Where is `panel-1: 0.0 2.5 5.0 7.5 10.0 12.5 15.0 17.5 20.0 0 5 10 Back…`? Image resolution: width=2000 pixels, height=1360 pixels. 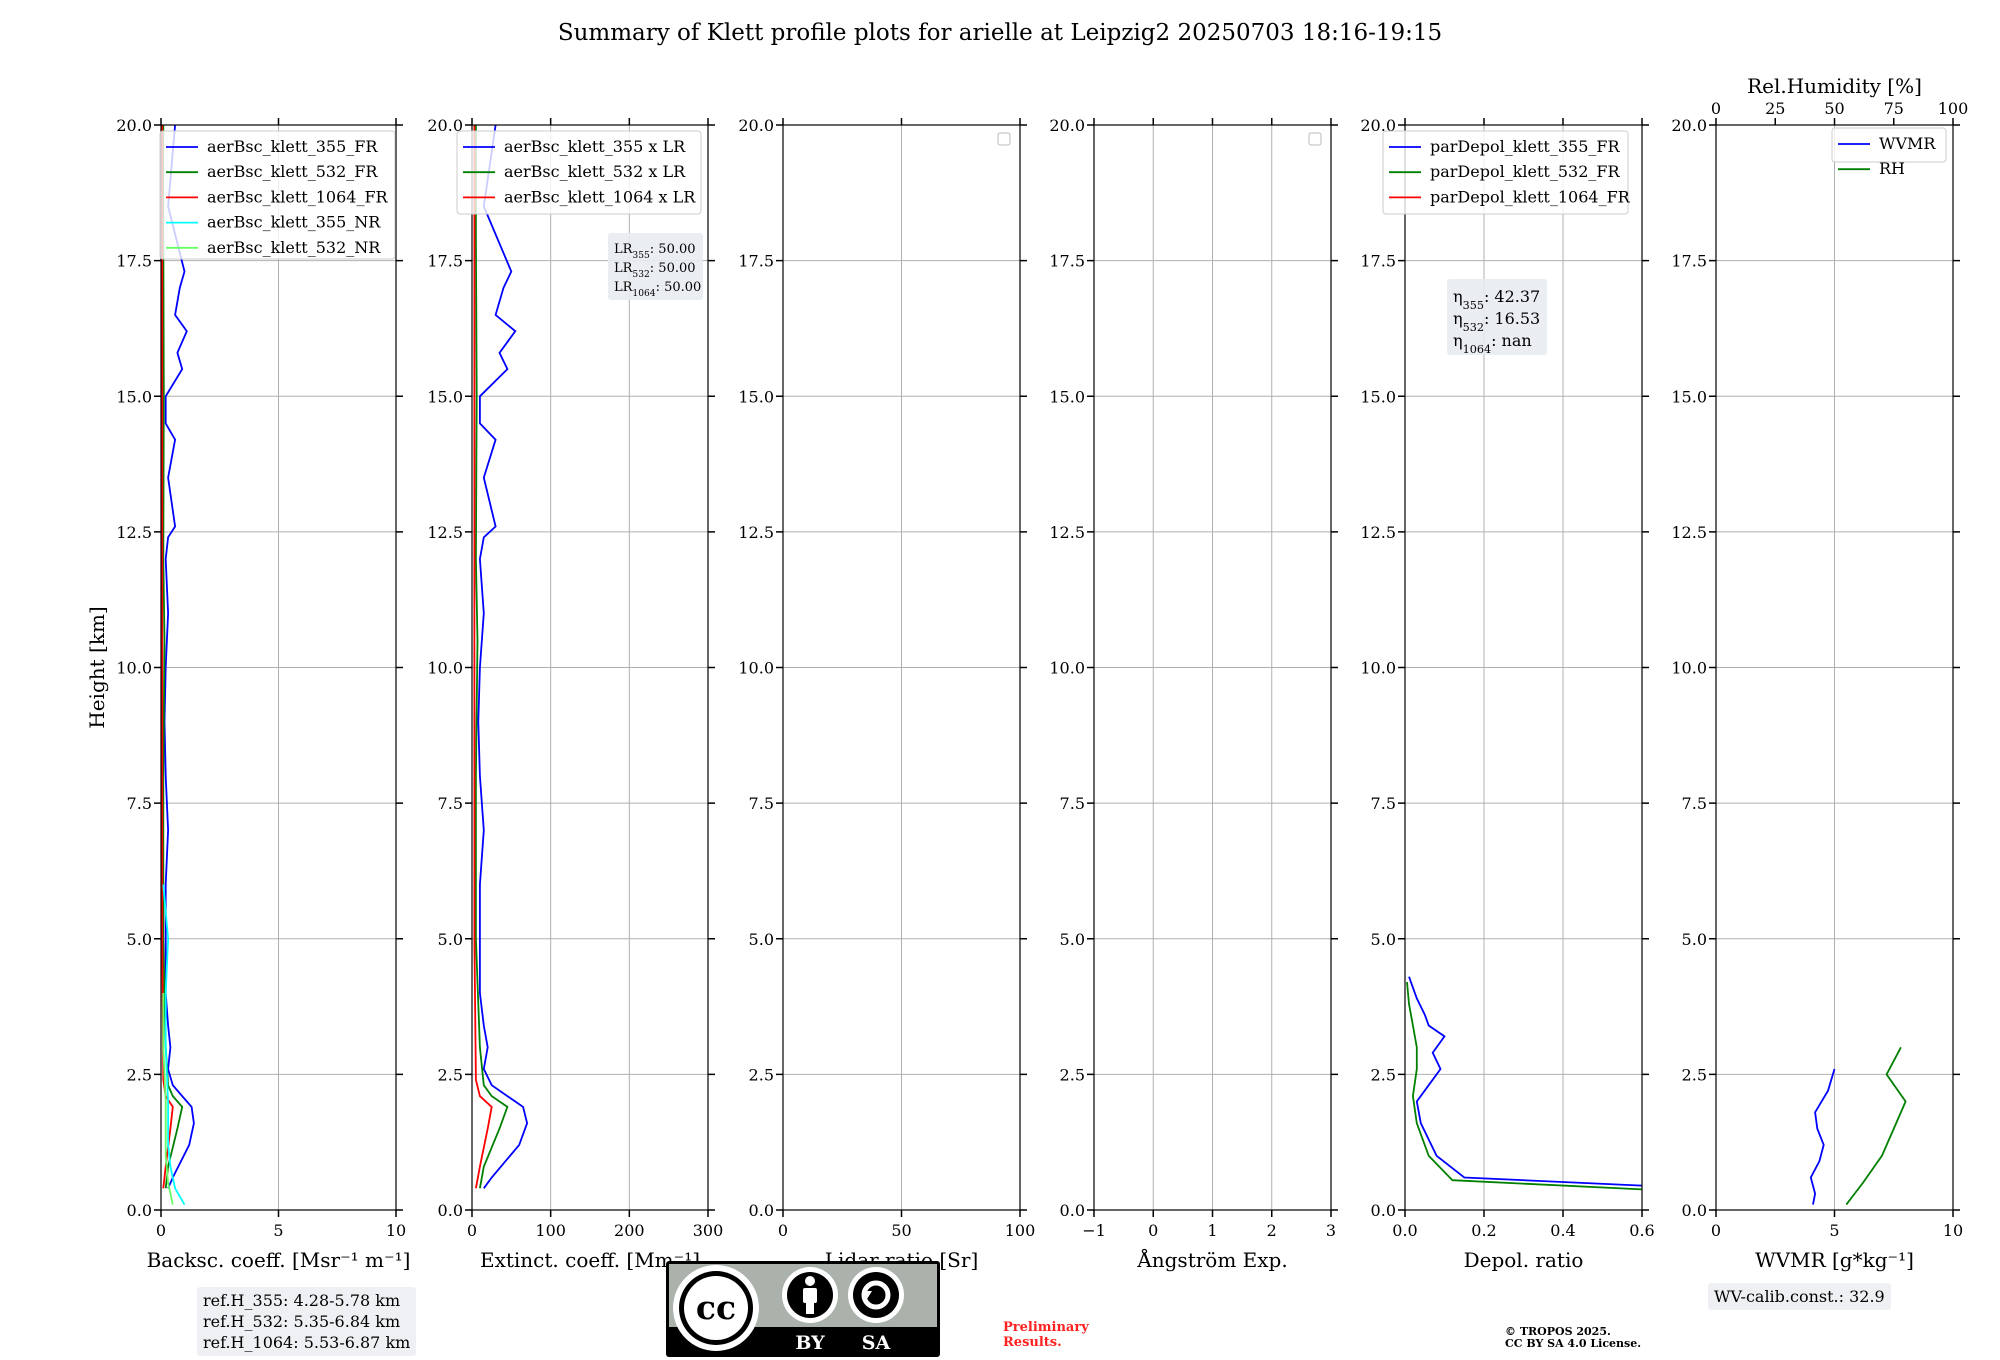
panel-1: 0.0 2.5 5.0 7.5 10.0 12.5 15.0 17.5 20.0 0 5 10 Back… is located at coordinates (247, 694).